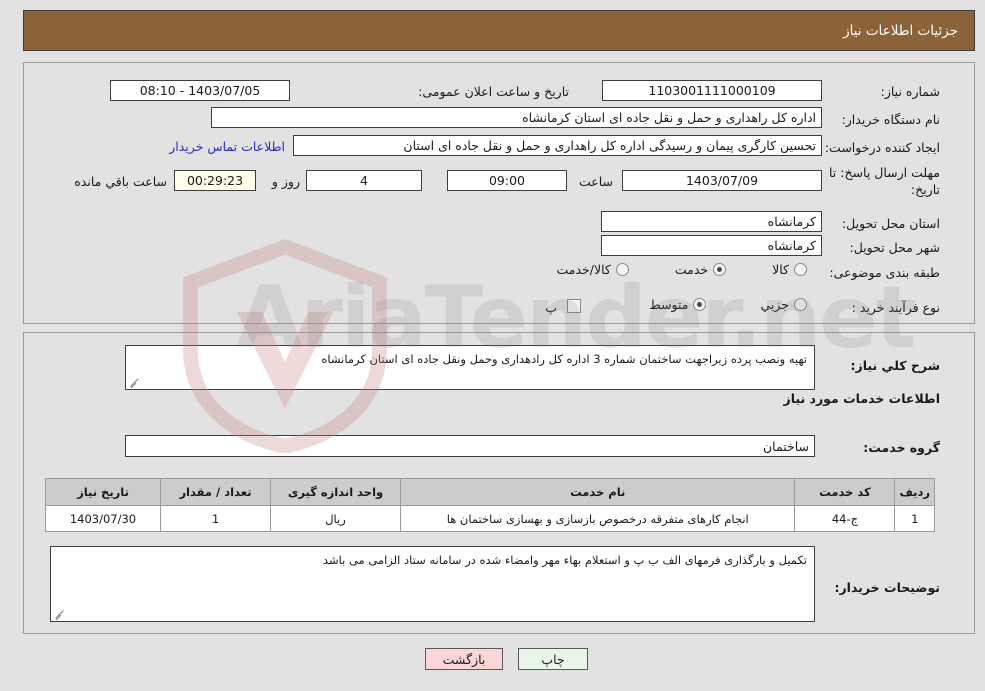 The image size is (985, 691). What do you see at coordinates (678, 304) in the screenshot?
I see `purchase-type-radio-motevaset: متوسط` at bounding box center [678, 304].